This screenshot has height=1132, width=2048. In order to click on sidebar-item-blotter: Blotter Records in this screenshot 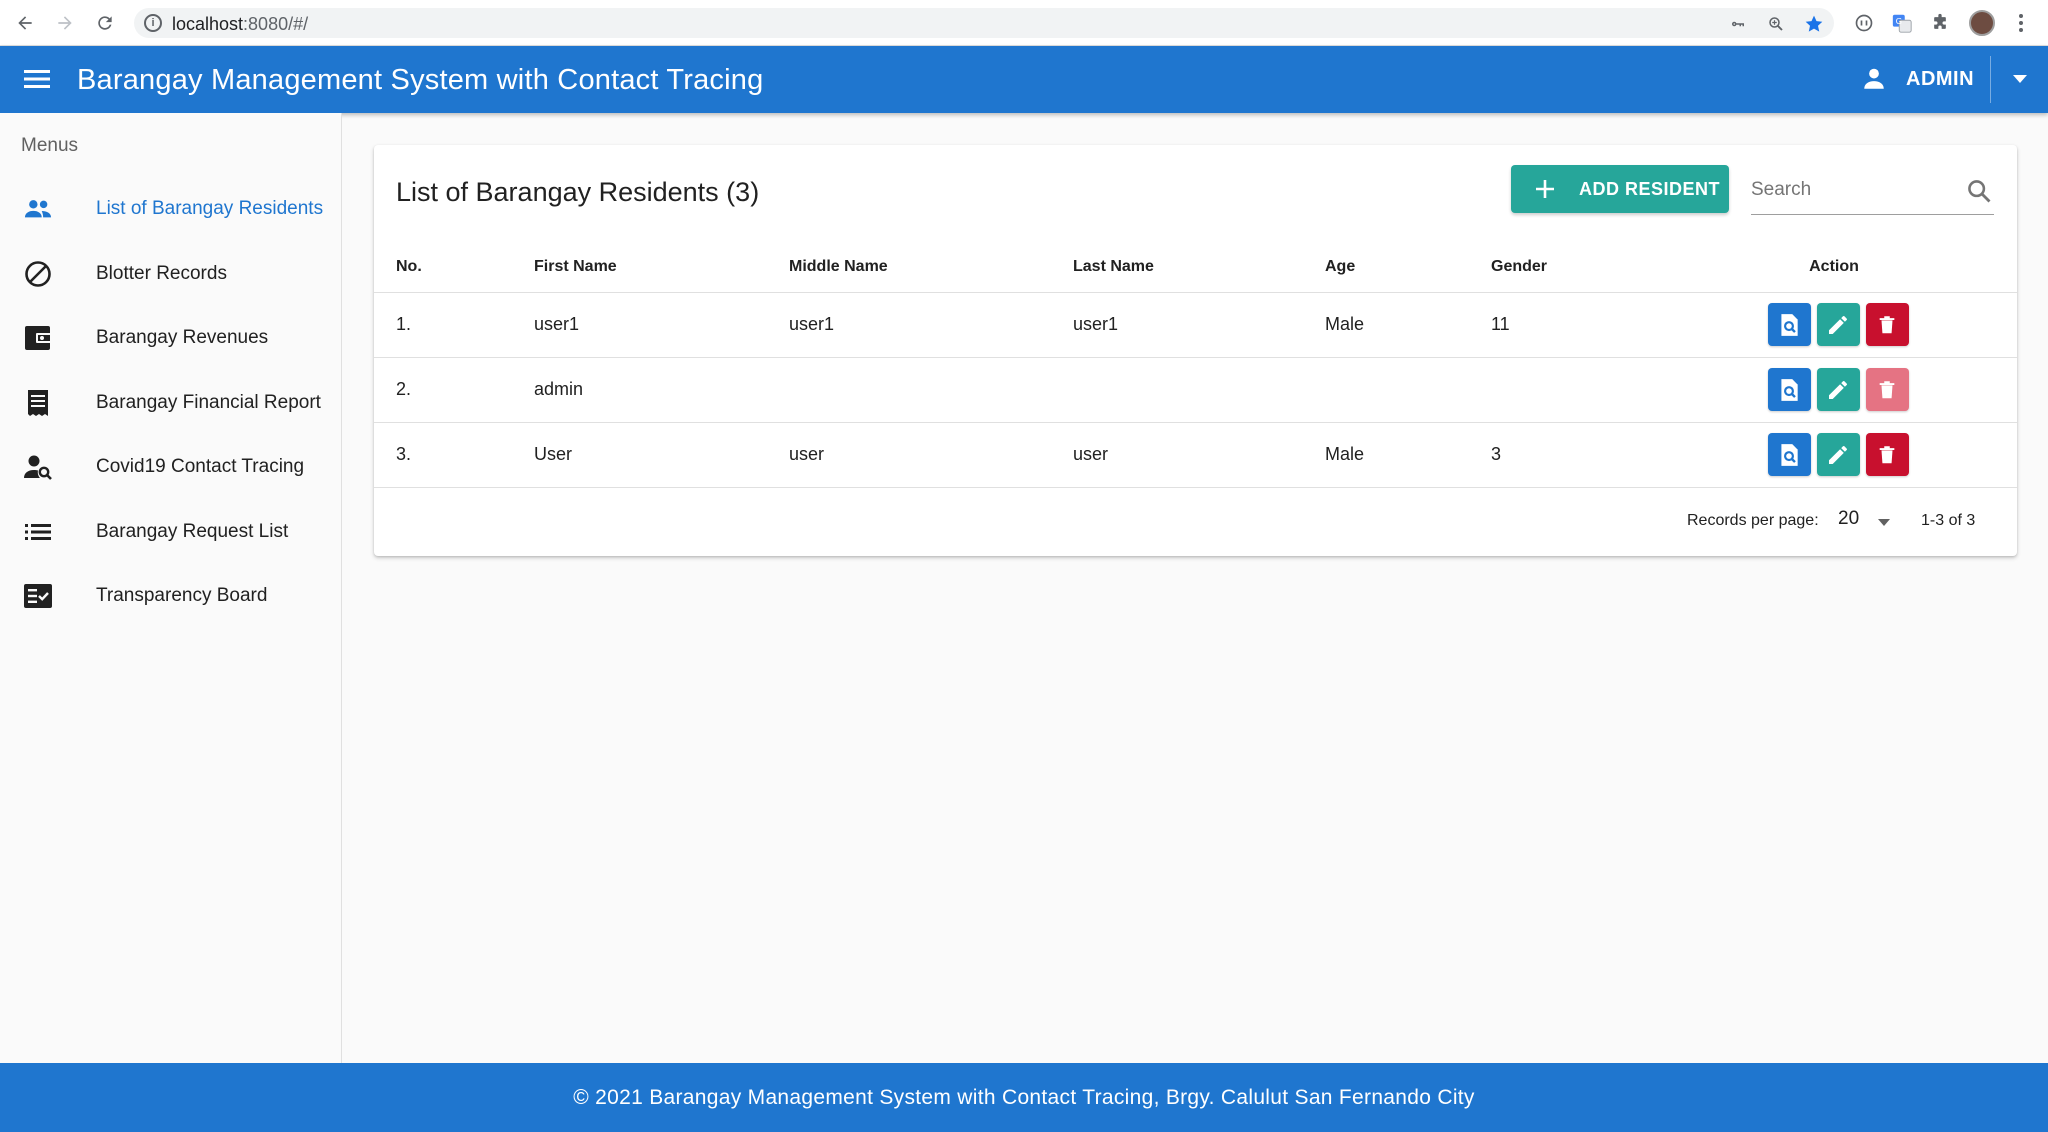, I will do `click(170, 274)`.